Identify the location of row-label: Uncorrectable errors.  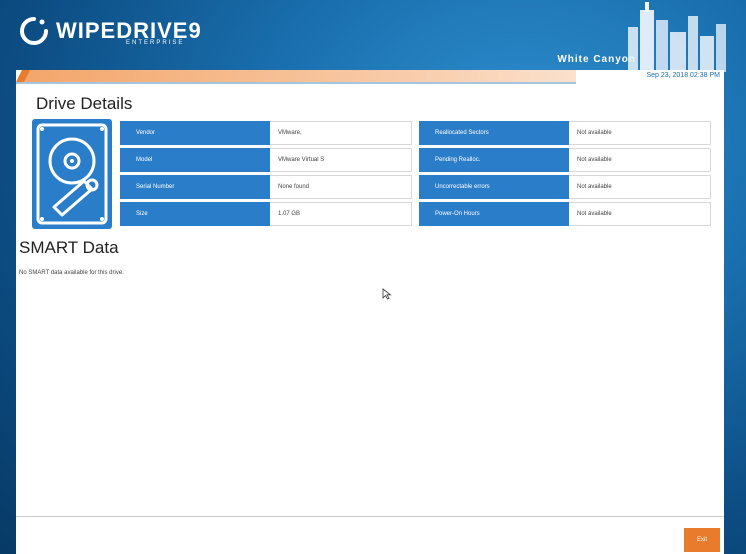
(494, 187).